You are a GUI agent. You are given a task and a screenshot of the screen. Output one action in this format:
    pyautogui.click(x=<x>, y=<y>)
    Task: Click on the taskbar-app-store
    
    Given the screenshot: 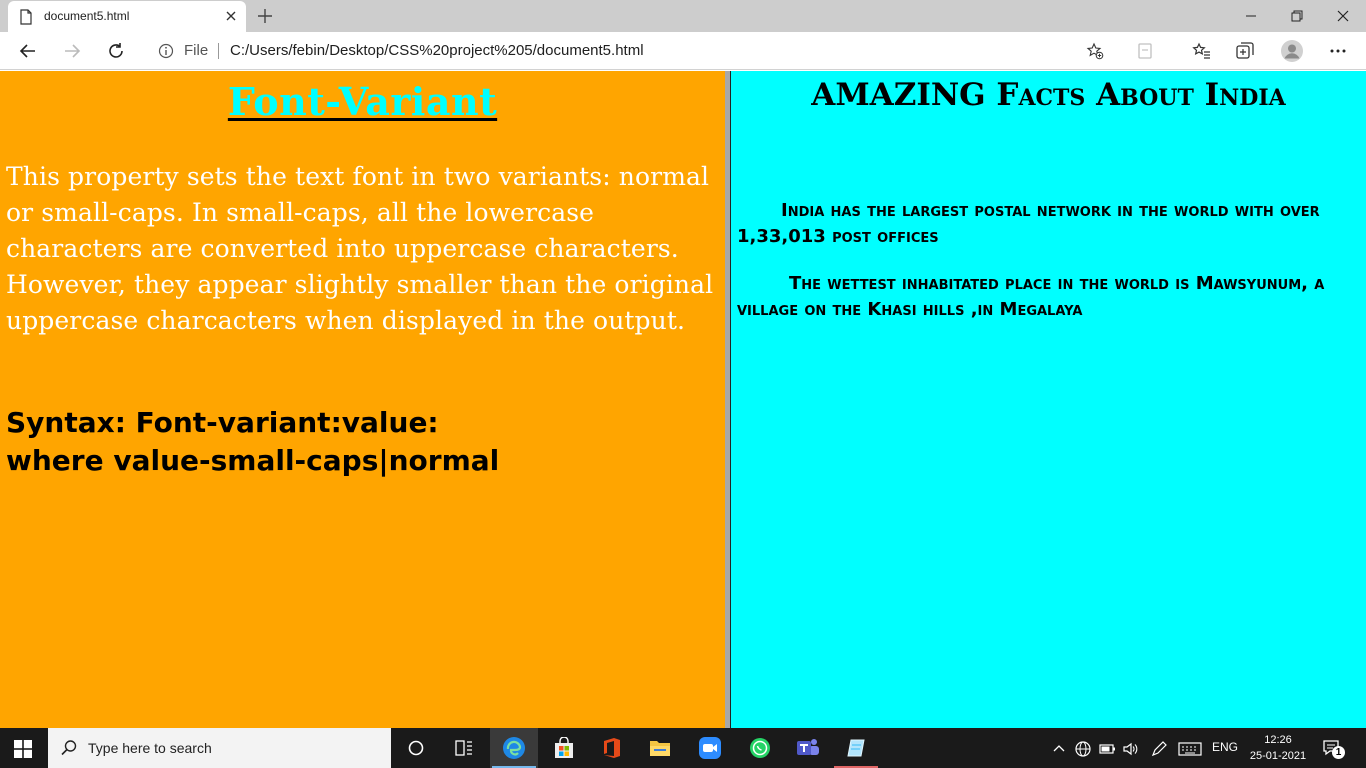 What is the action you would take?
    pyautogui.click(x=564, y=748)
    